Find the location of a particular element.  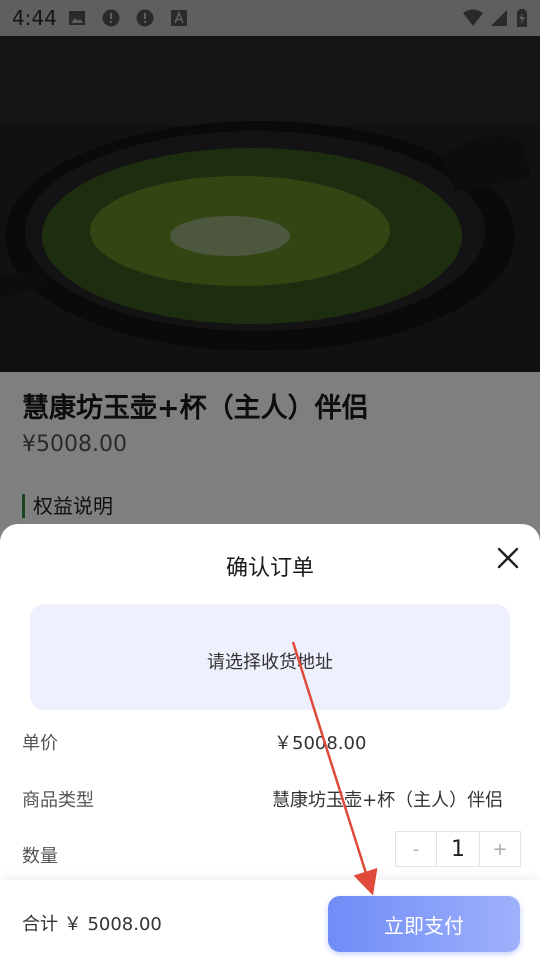

unit-price-label: 单价 is located at coordinates (40, 743).